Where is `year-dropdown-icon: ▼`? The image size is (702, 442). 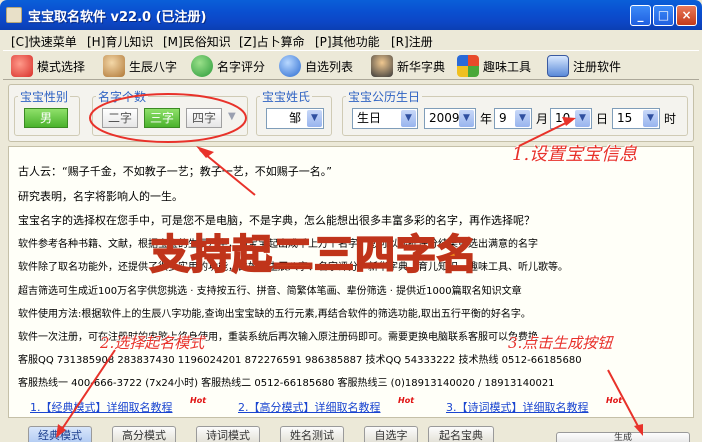
year-dropdown-icon: ▼ is located at coordinates (466, 118).